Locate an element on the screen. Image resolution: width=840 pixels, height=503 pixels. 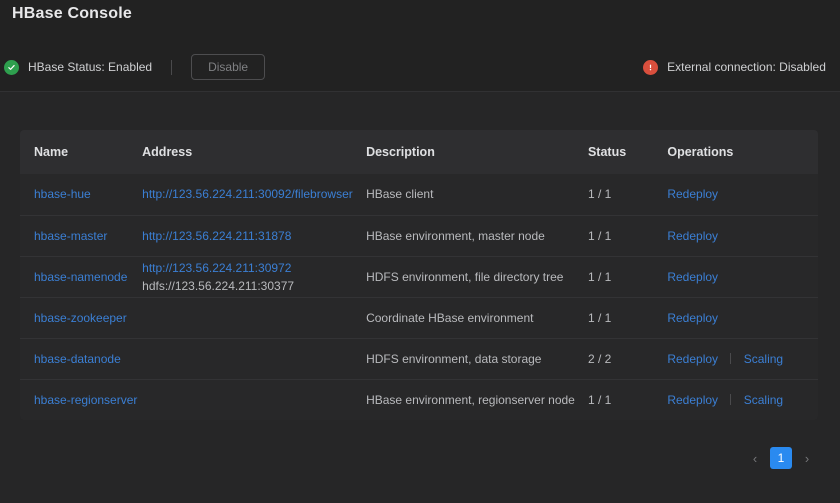
pagination-prev-icon: ‹ is located at coordinates (755, 458).